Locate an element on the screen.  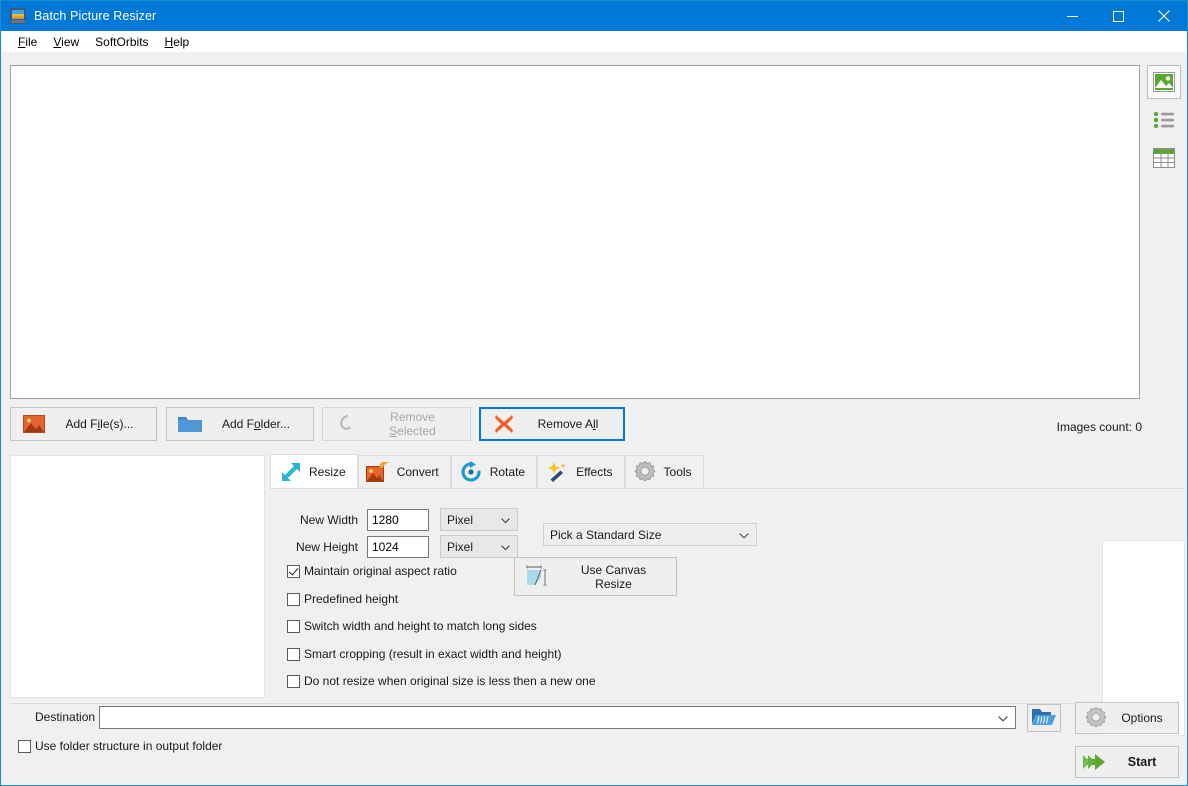
width-unit-value: Pixel is located at coordinates (460, 519).